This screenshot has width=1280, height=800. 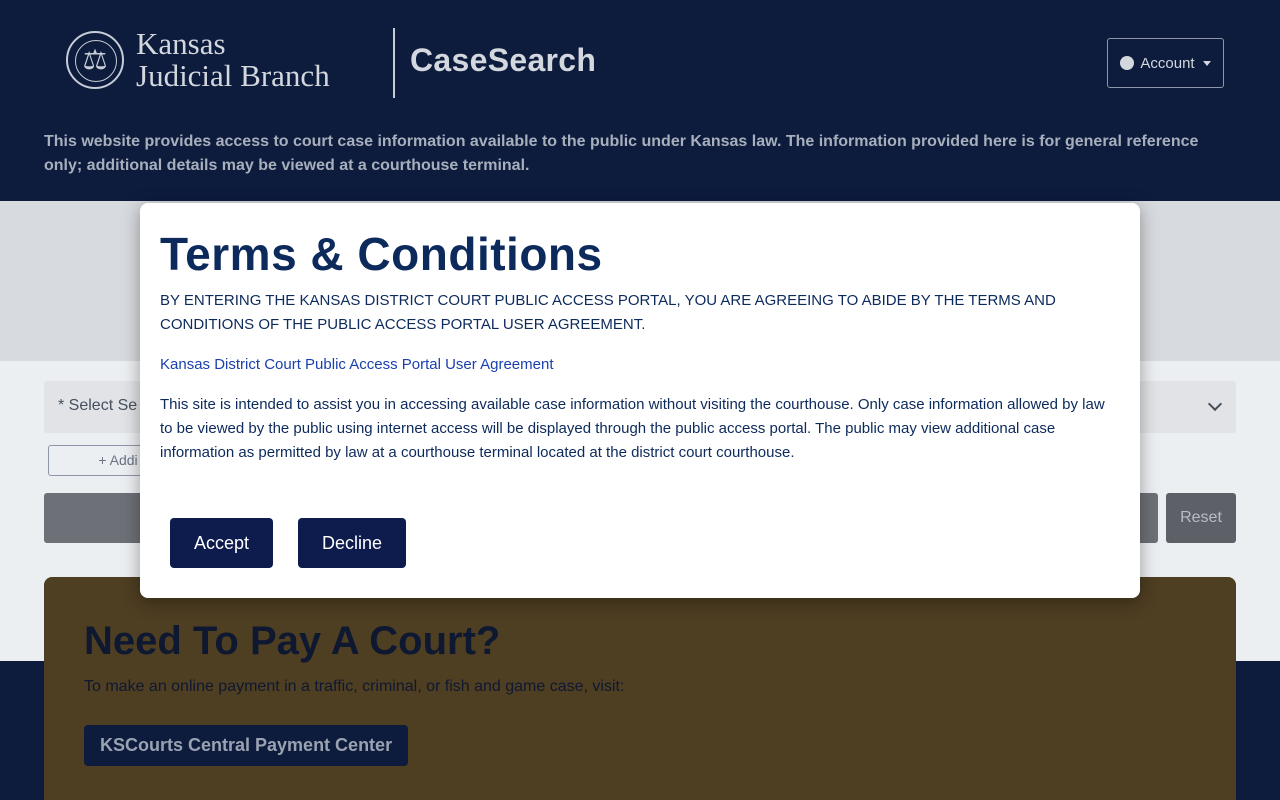 I want to click on account-dropdown-button: Account, so click(x=1165, y=63).